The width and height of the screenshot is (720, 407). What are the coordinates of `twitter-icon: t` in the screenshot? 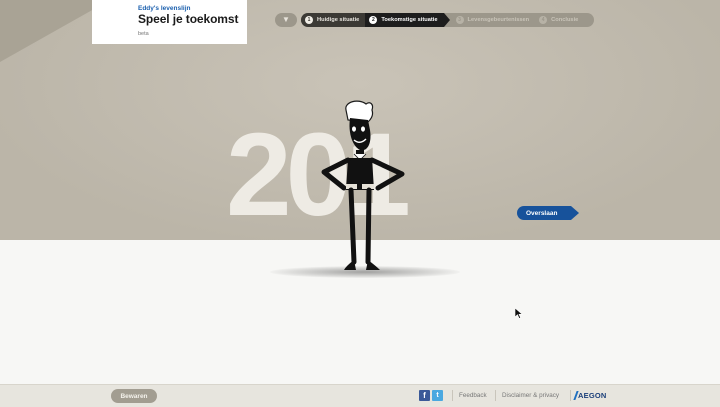 It's located at (437, 395).